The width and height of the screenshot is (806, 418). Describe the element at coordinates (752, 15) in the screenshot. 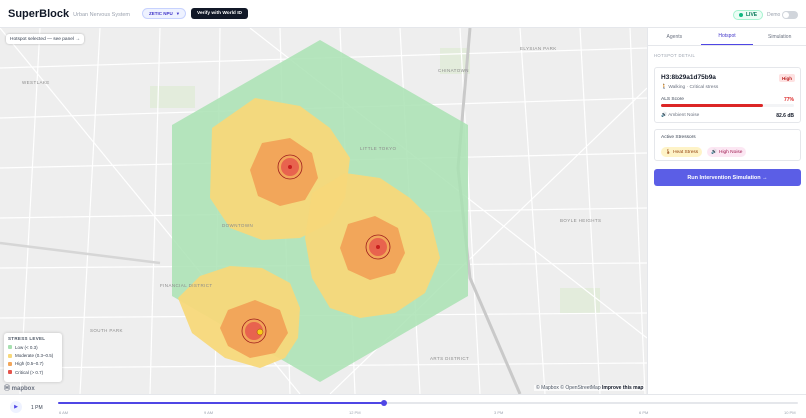

I see `live-label: LIVE` at that location.